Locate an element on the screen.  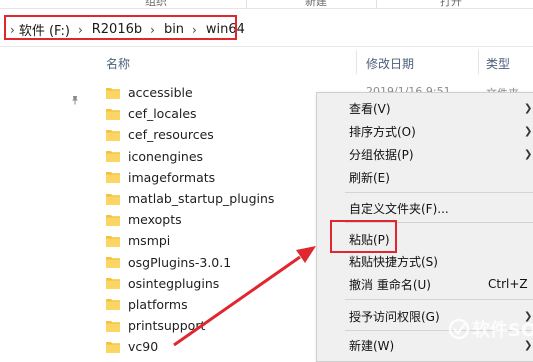
list-item: osgPlugins-3.0.1 is located at coordinates (226, 262).